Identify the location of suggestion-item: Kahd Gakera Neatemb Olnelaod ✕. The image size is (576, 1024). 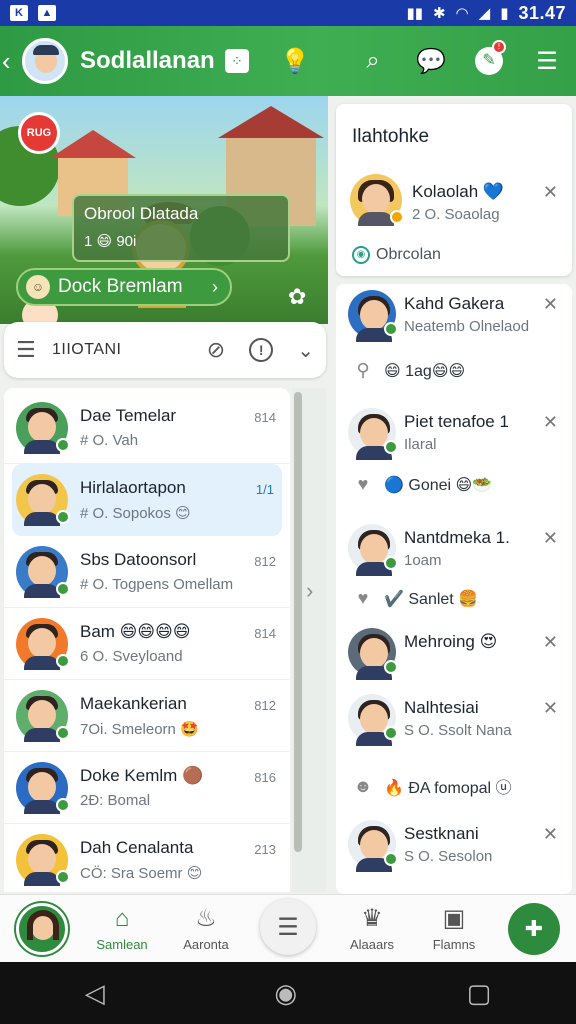
(460, 318).